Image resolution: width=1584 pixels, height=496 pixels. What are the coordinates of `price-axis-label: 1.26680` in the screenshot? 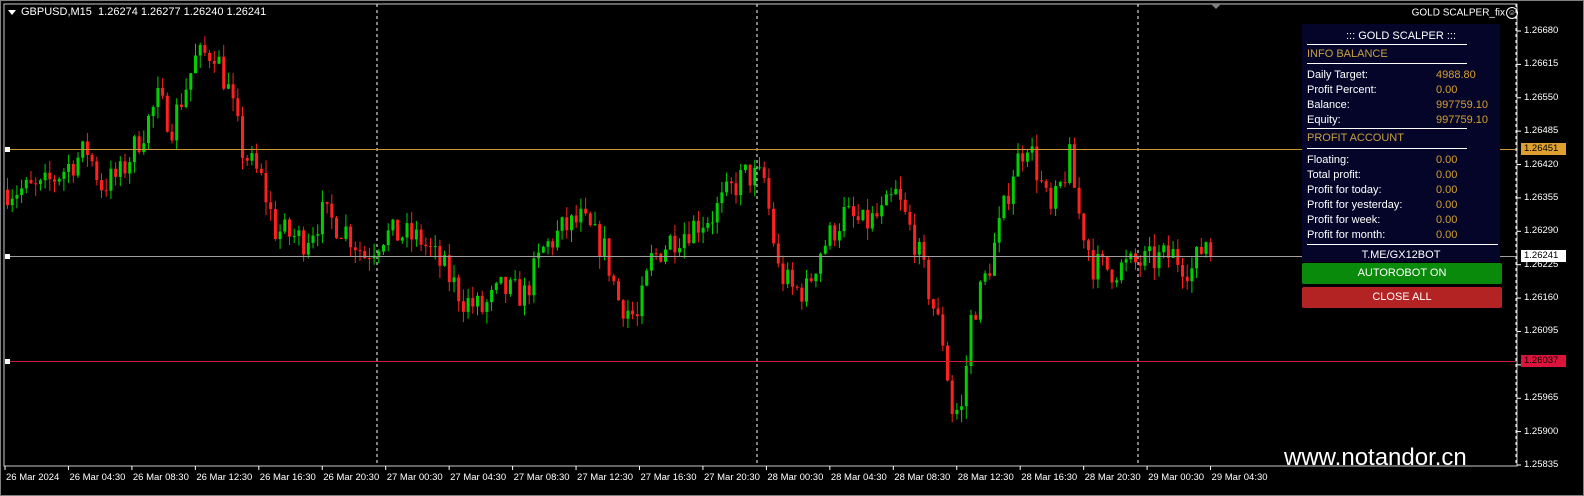 It's located at (1541, 30).